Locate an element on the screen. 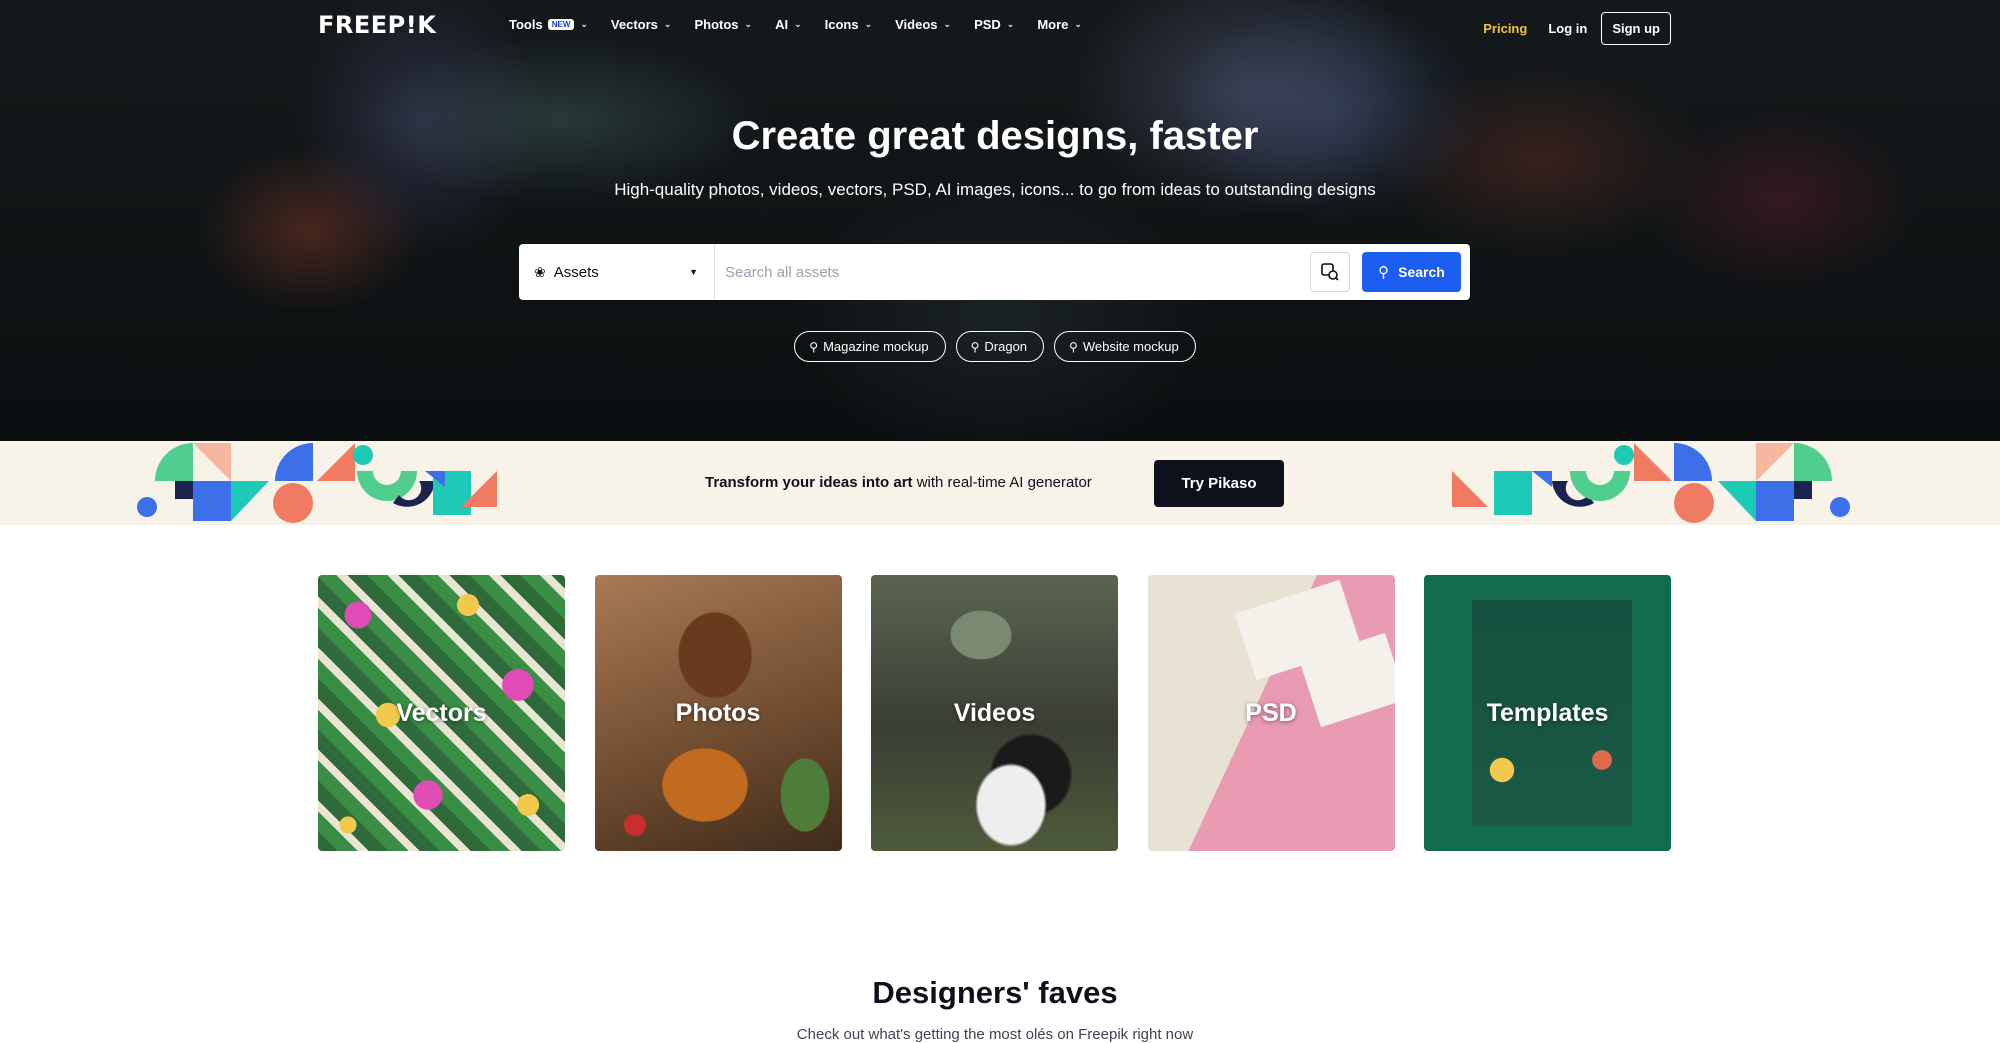  menu-item-tools: Tools NEW ⌄ is located at coordinates (548, 24).